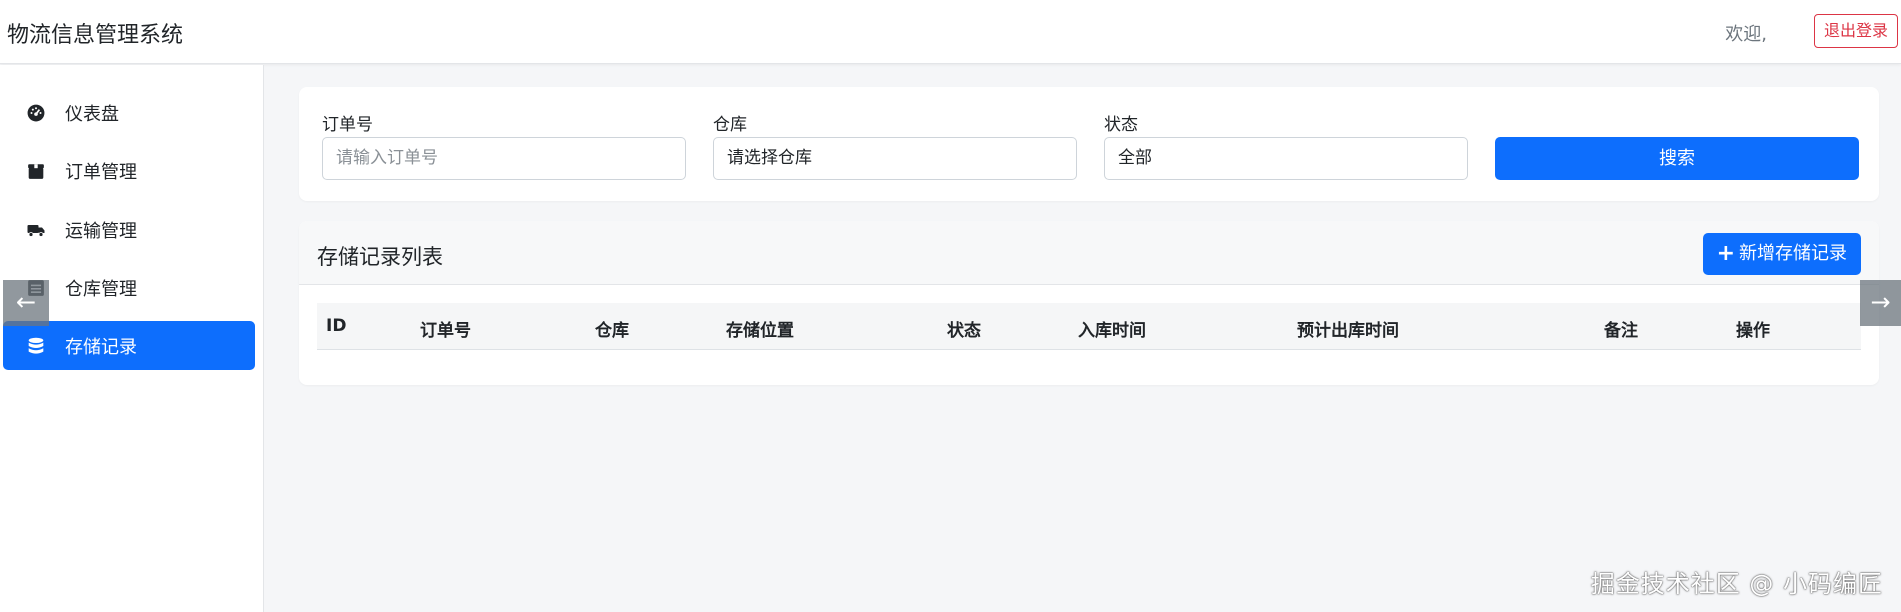 This screenshot has width=1901, height=612. Describe the element at coordinates (101, 231) in the screenshot. I see `sidebar-item-label: 运输管理` at that location.